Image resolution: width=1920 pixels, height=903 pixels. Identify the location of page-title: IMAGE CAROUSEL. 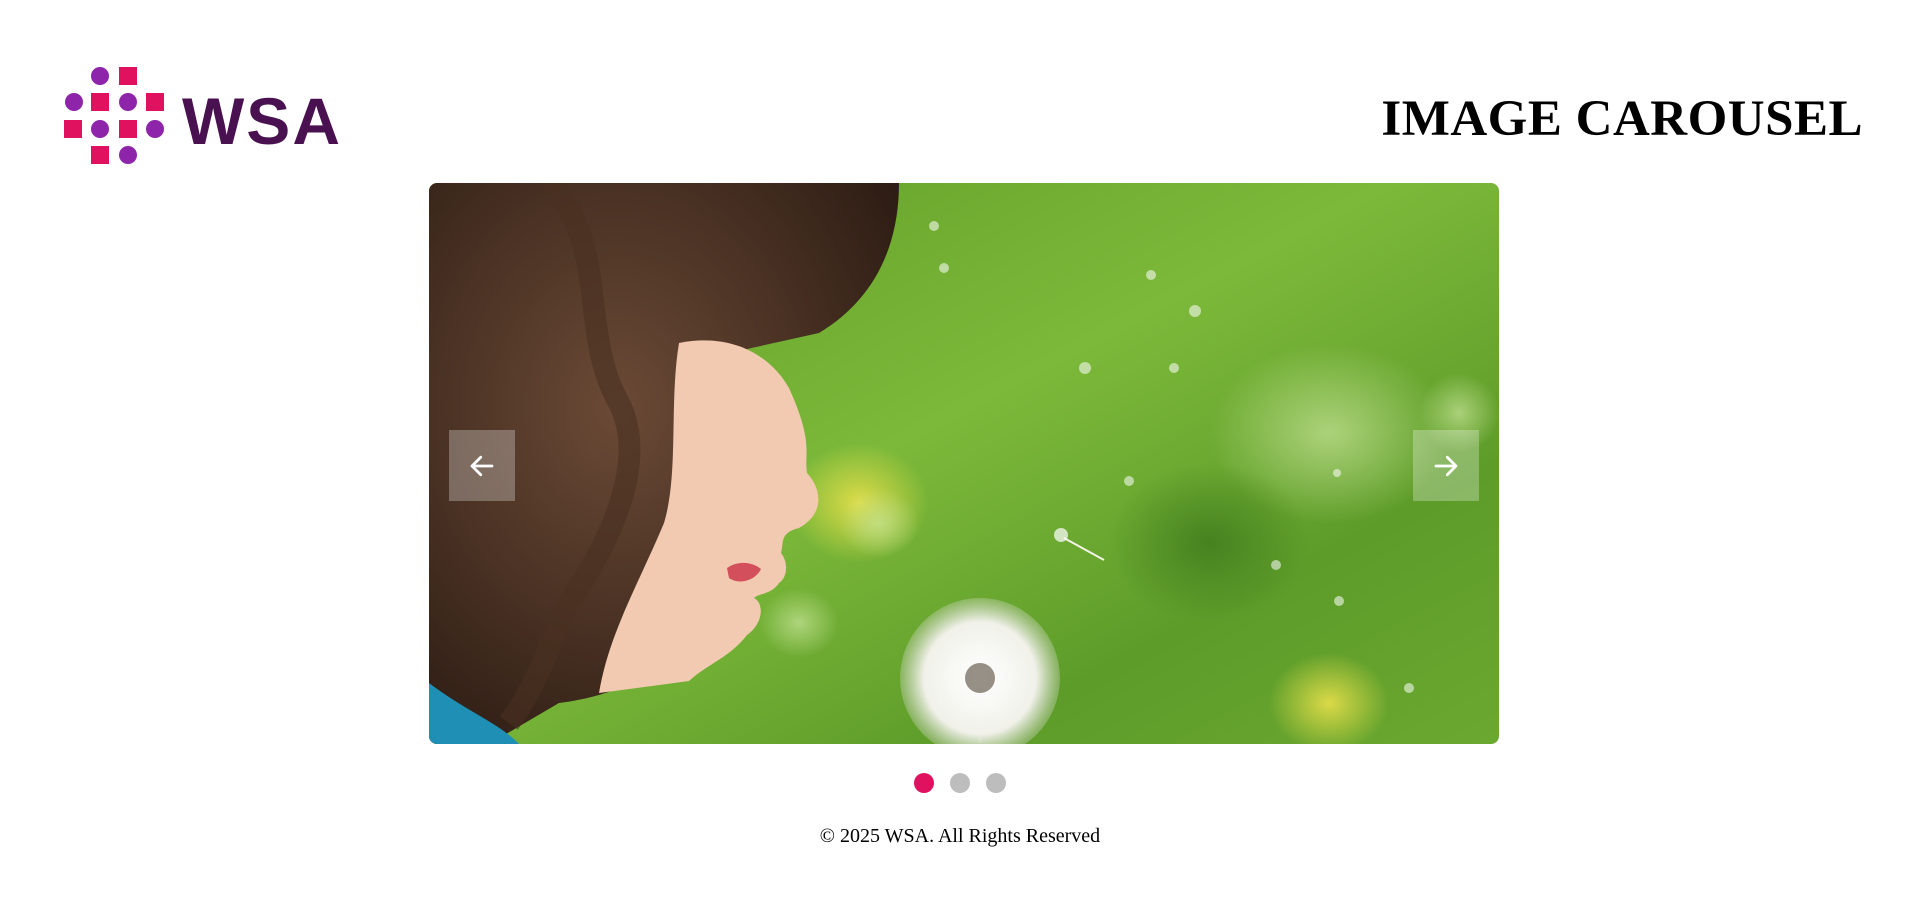
(1622, 119).